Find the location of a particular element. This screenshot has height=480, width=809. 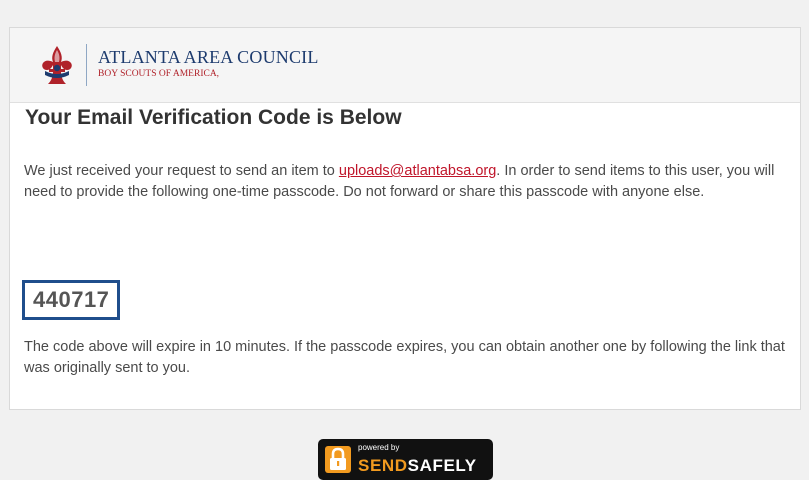

logo-divider is located at coordinates (86, 65).